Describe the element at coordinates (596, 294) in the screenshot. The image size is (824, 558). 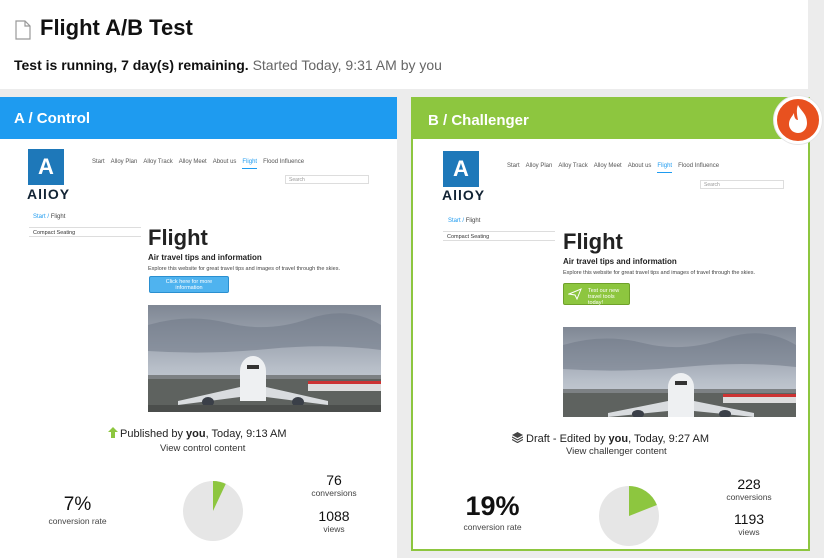
I see `preview-cta-button: Test our new travel tools today!` at that location.